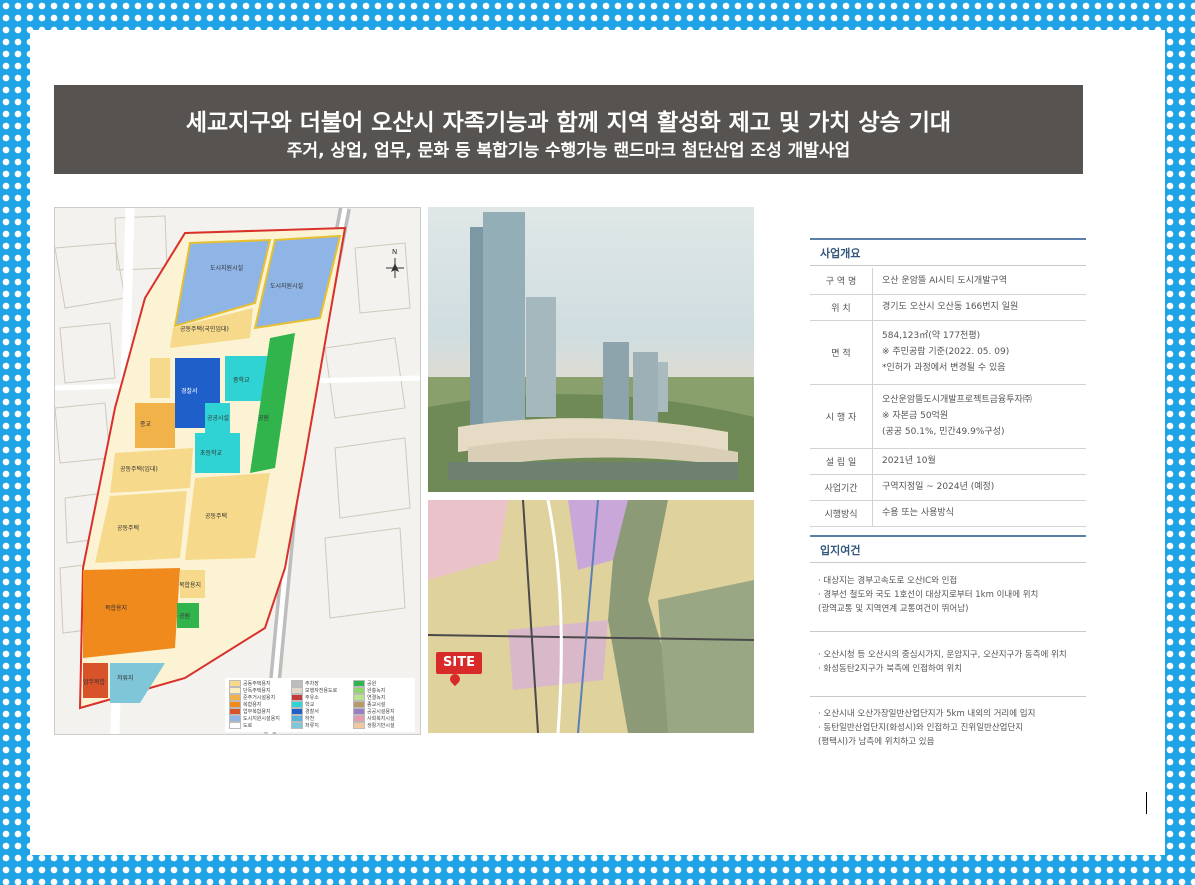 The image size is (1195, 885). What do you see at coordinates (314, 690) in the screenshot?
I see `legend-item: 보행자전용도로` at bounding box center [314, 690].